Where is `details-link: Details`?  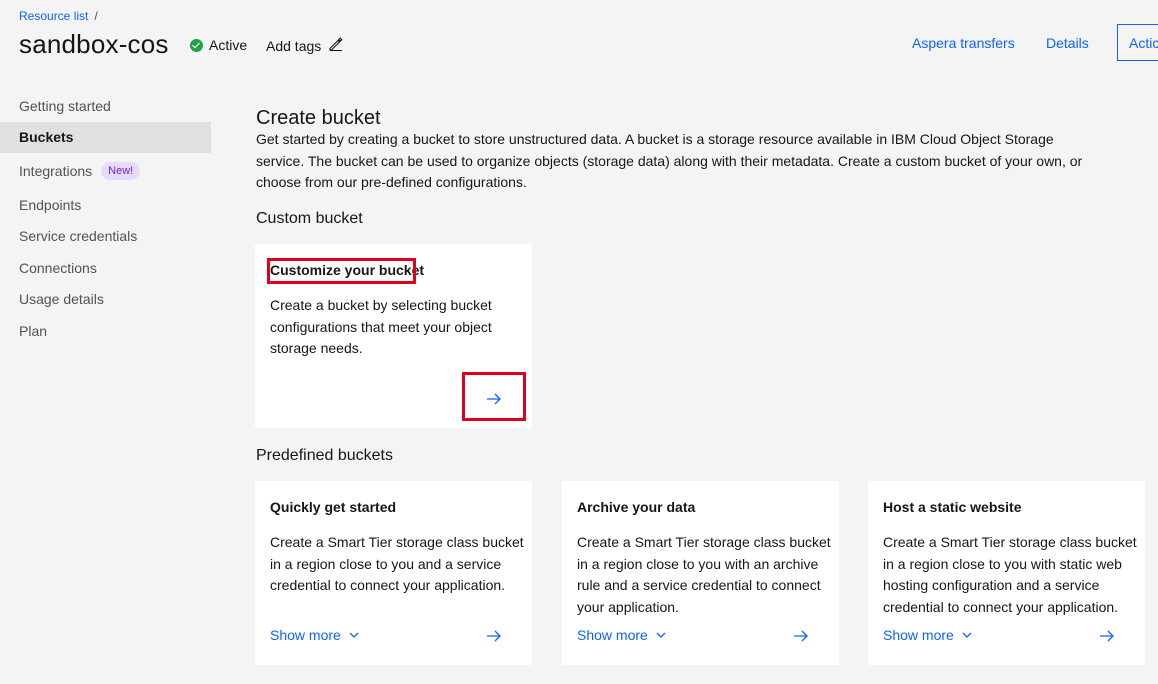
details-link: Details is located at coordinates (1067, 43).